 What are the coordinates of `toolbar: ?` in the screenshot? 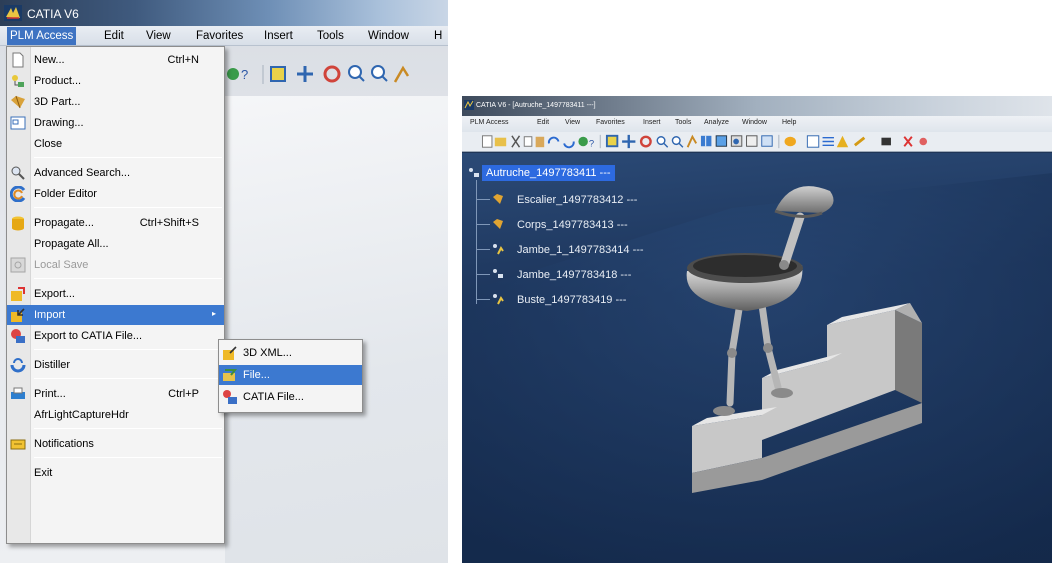 It's located at (757, 142).